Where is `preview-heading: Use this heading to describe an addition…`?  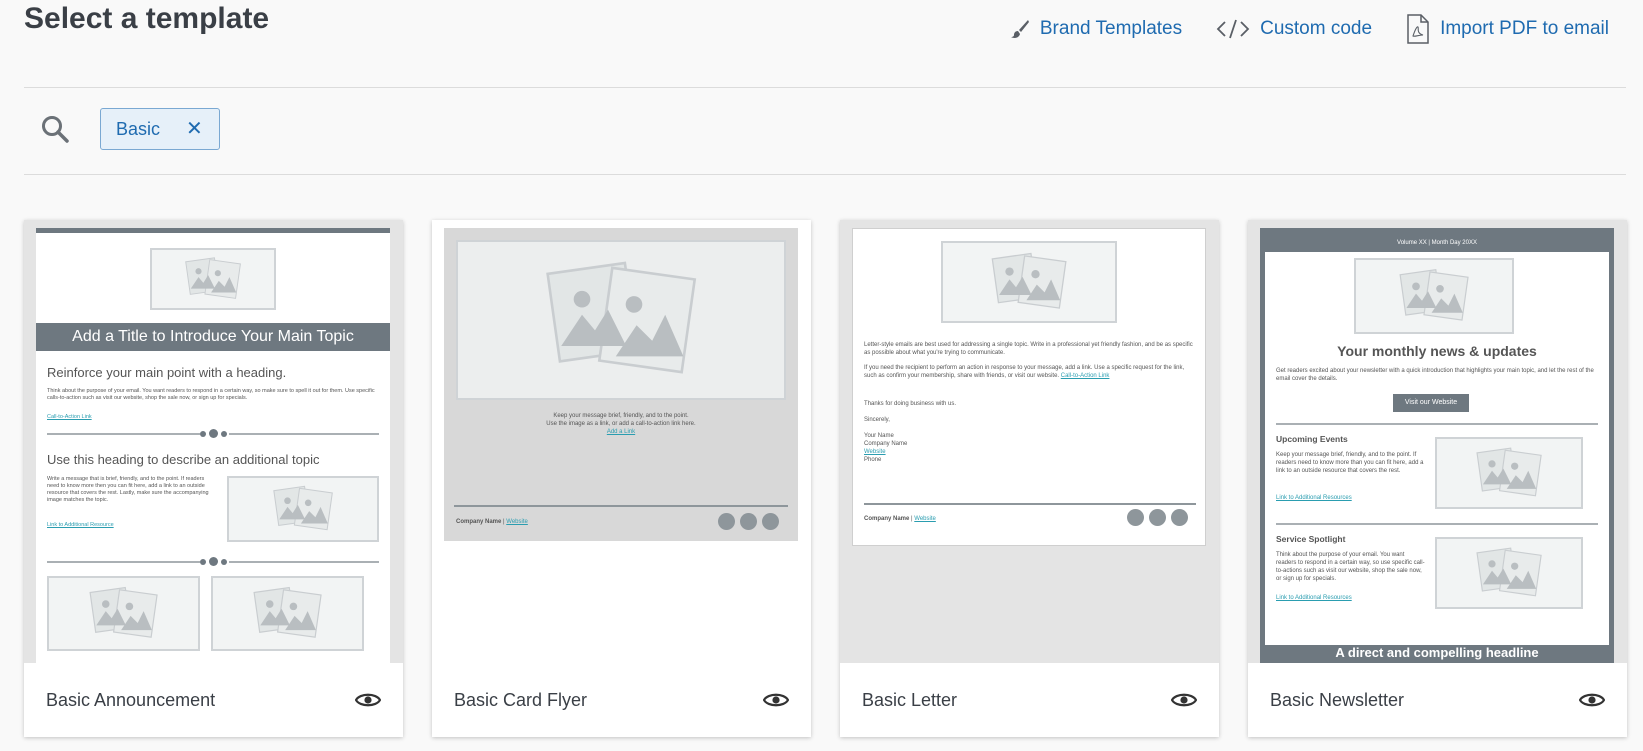 preview-heading: Use this heading to describe an addition… is located at coordinates (183, 459).